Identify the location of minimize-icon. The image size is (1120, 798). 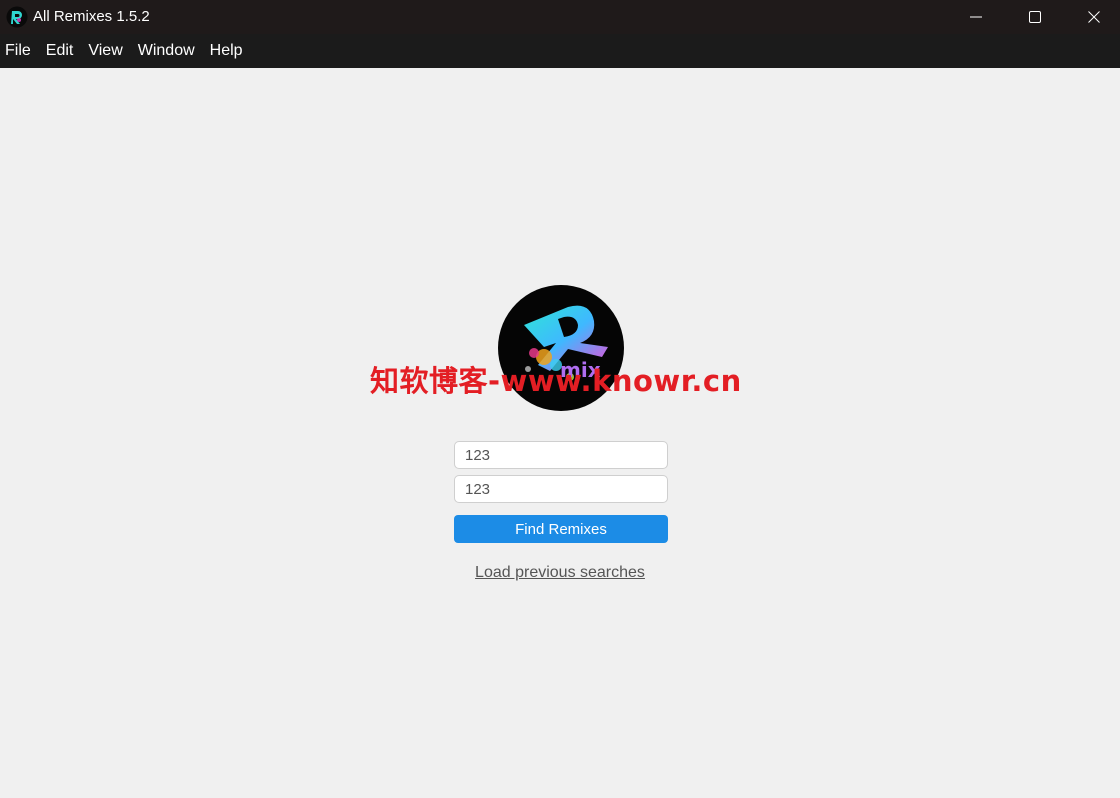
(976, 17).